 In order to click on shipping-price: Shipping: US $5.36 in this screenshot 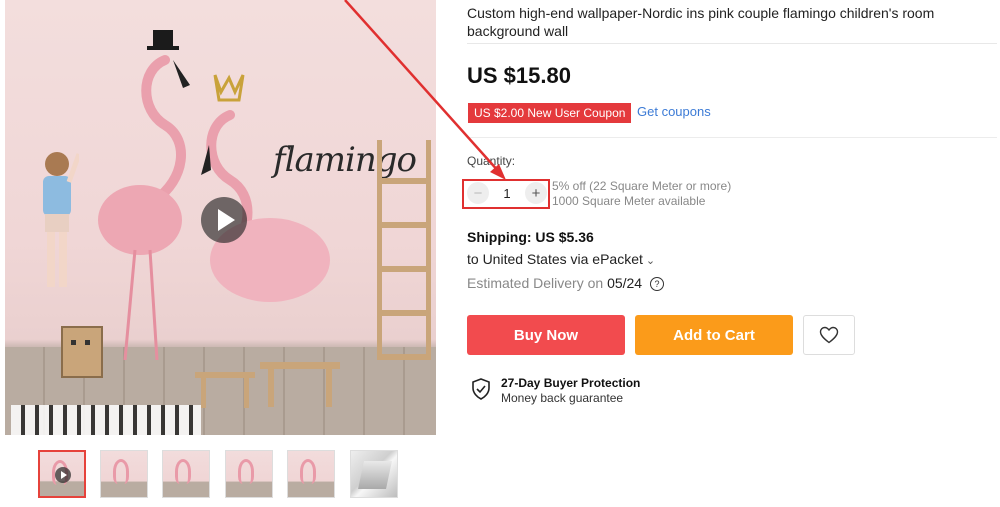, I will do `click(530, 237)`.